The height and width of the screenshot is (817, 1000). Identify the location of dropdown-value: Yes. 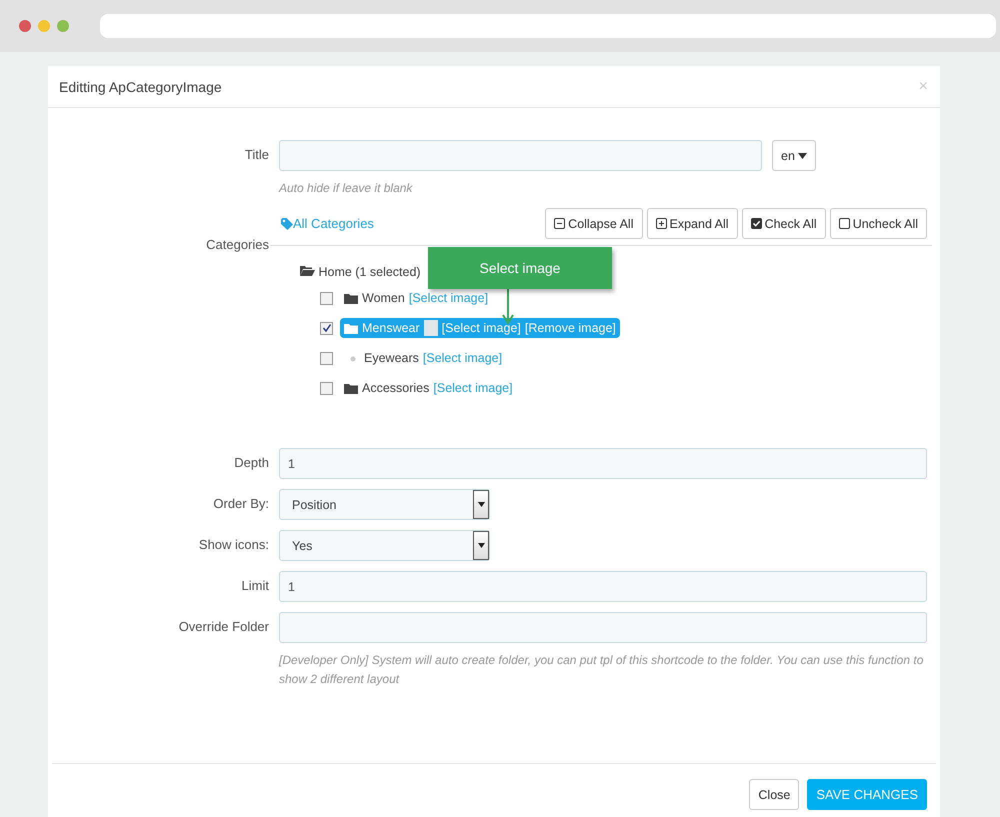
(302, 545).